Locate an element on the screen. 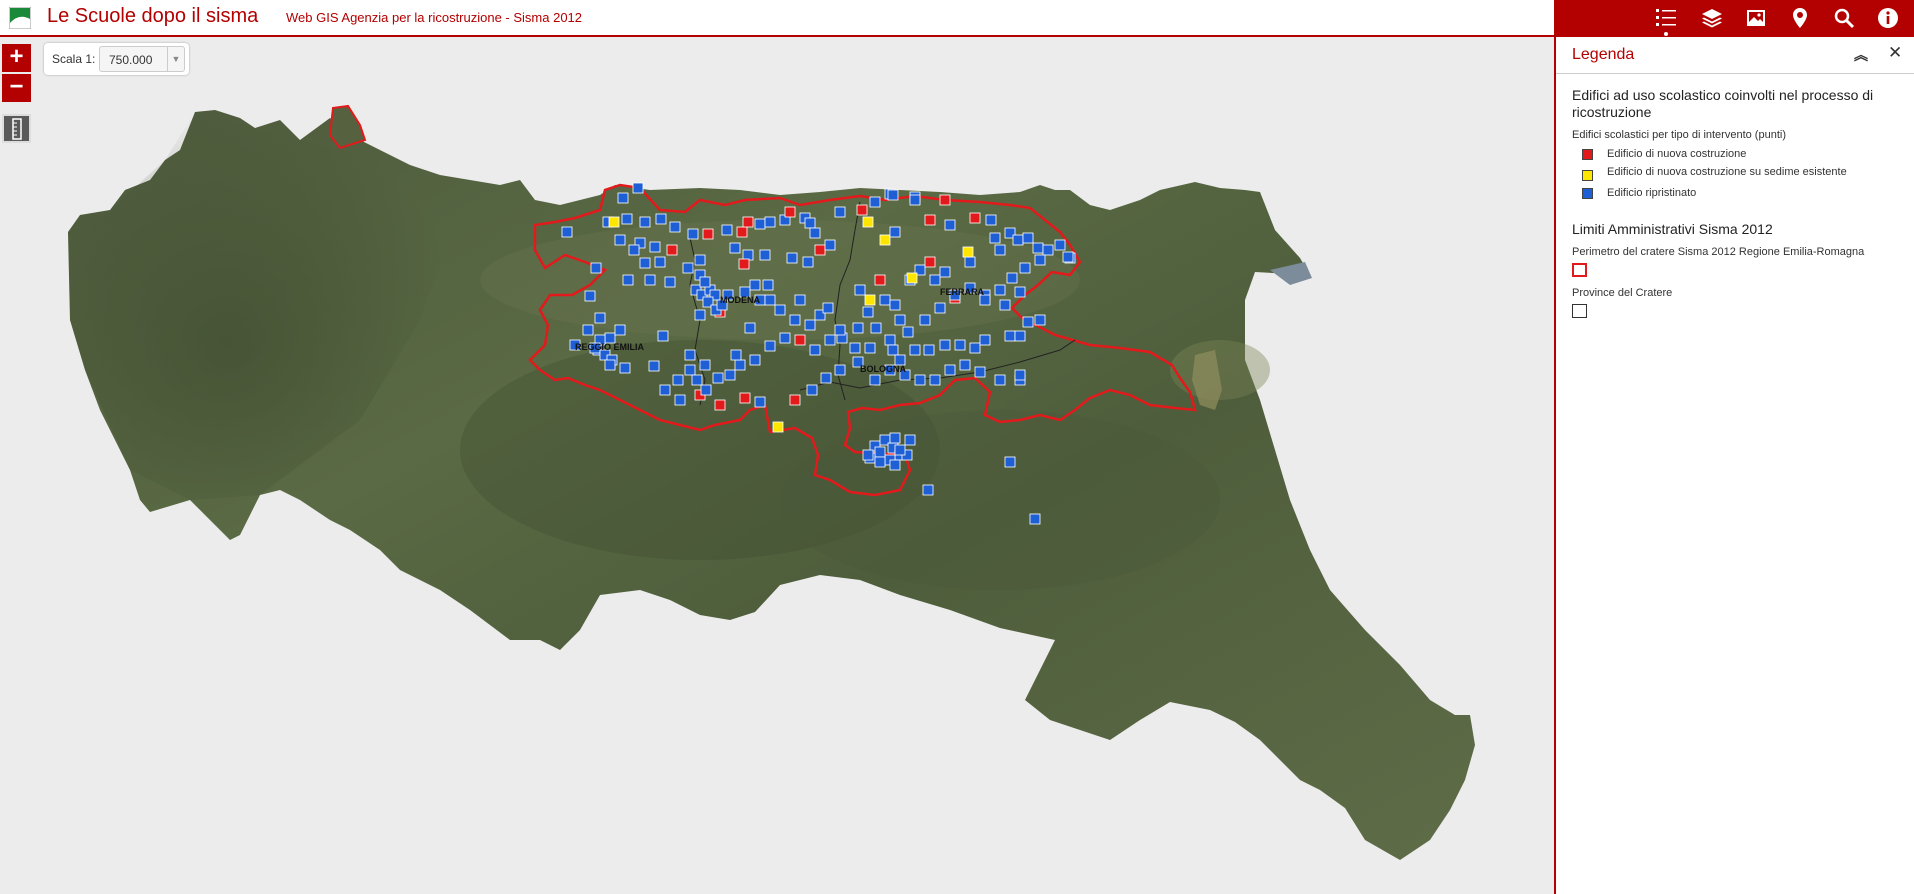 The height and width of the screenshot is (894, 1914). zoom-in-button: + is located at coordinates (16, 58).